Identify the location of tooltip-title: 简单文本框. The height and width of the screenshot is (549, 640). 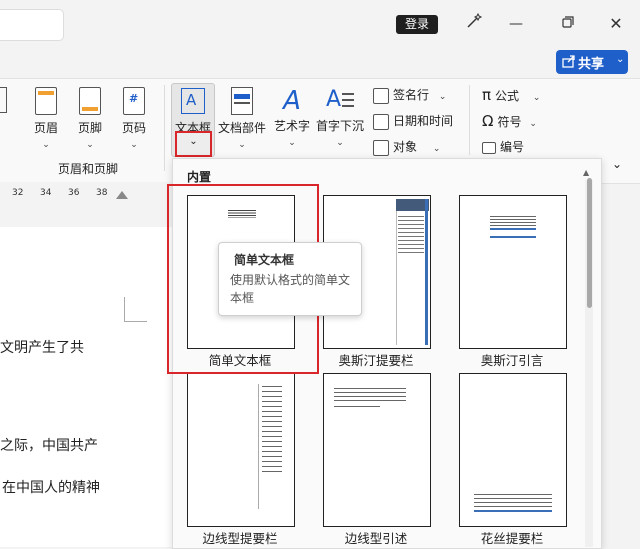
(264, 260).